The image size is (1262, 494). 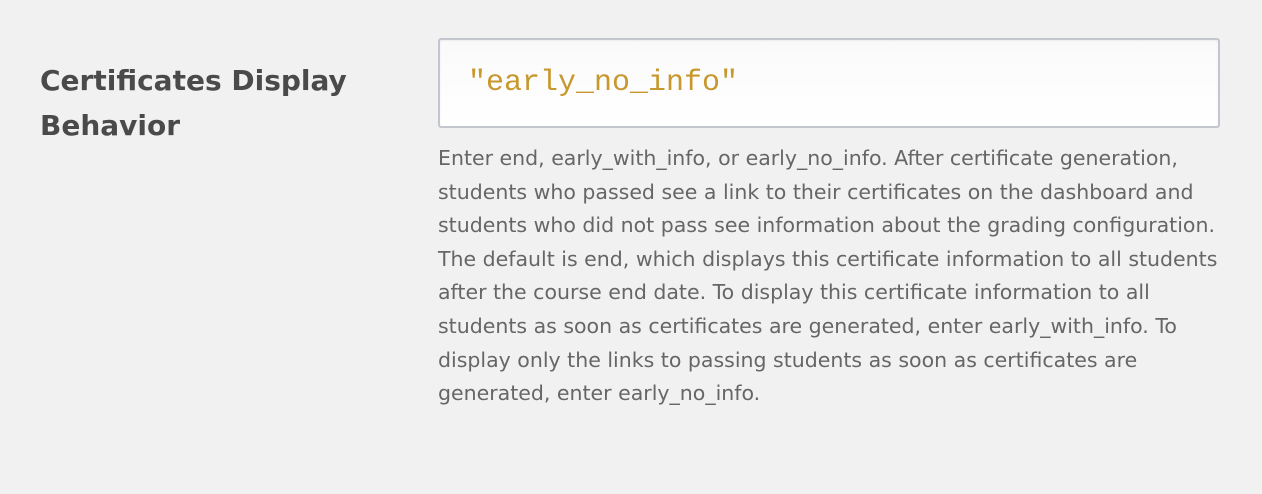 What do you see at coordinates (193, 103) in the screenshot?
I see `setting-label: Certificates Display Behavior` at bounding box center [193, 103].